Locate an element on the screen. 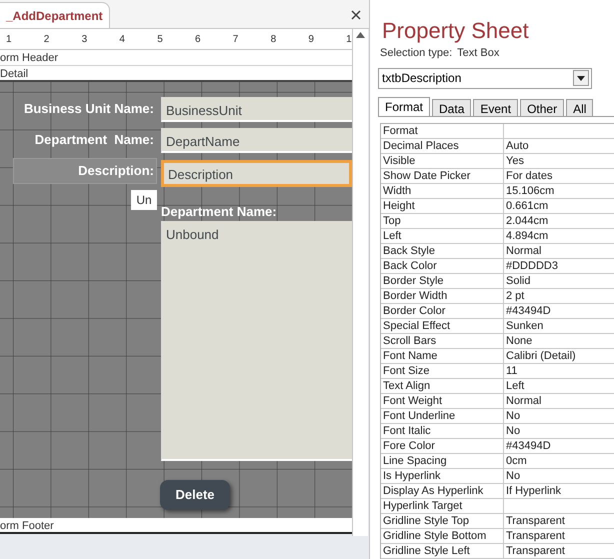 This screenshot has height=559, width=614. property-value: Sunken is located at coordinates (524, 325).